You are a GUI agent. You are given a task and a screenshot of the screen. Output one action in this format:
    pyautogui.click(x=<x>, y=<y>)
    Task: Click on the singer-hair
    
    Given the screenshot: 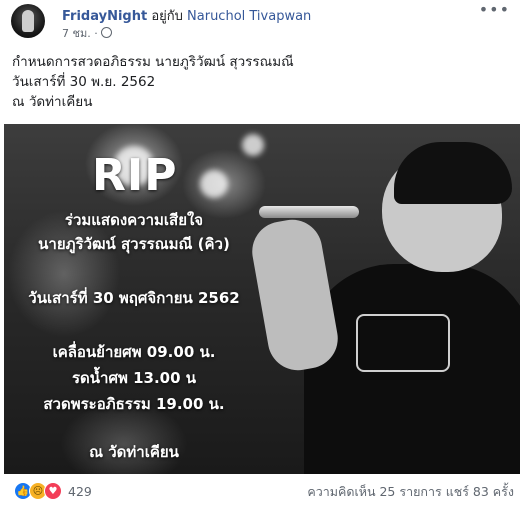 What is the action you would take?
    pyautogui.click(x=453, y=173)
    